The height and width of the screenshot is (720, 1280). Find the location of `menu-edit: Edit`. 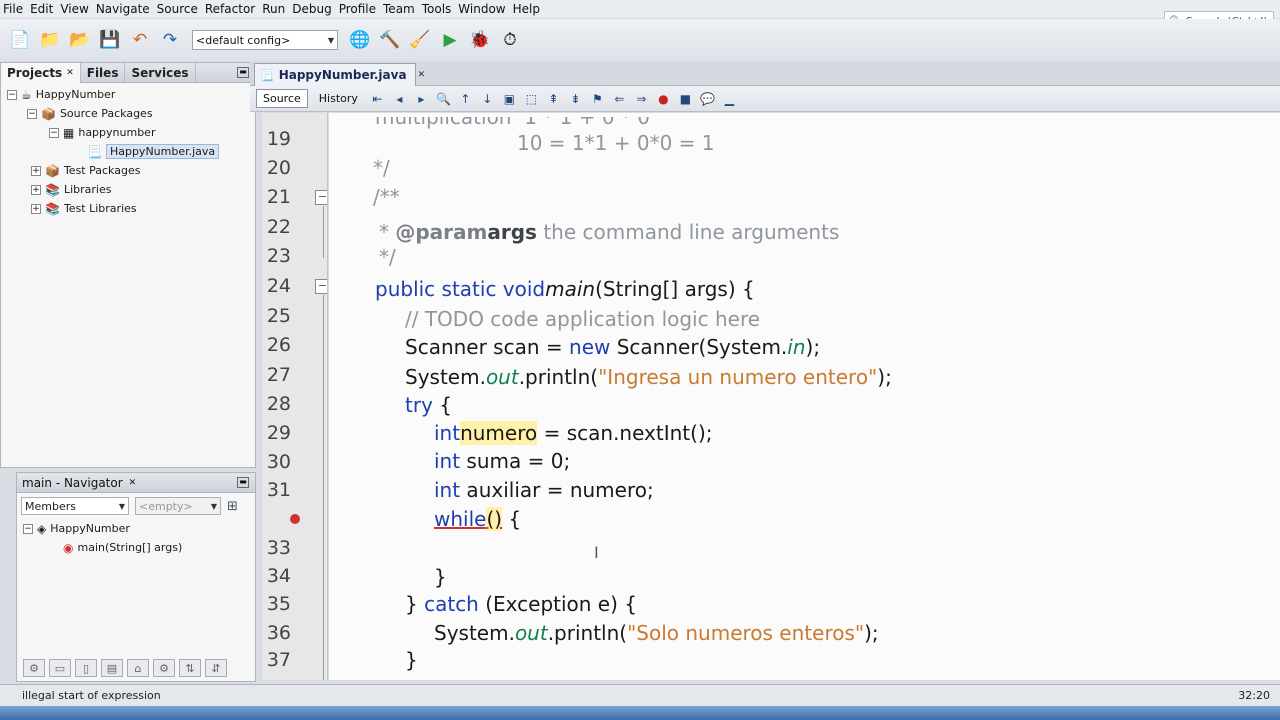

menu-edit: Edit is located at coordinates (41, 9).